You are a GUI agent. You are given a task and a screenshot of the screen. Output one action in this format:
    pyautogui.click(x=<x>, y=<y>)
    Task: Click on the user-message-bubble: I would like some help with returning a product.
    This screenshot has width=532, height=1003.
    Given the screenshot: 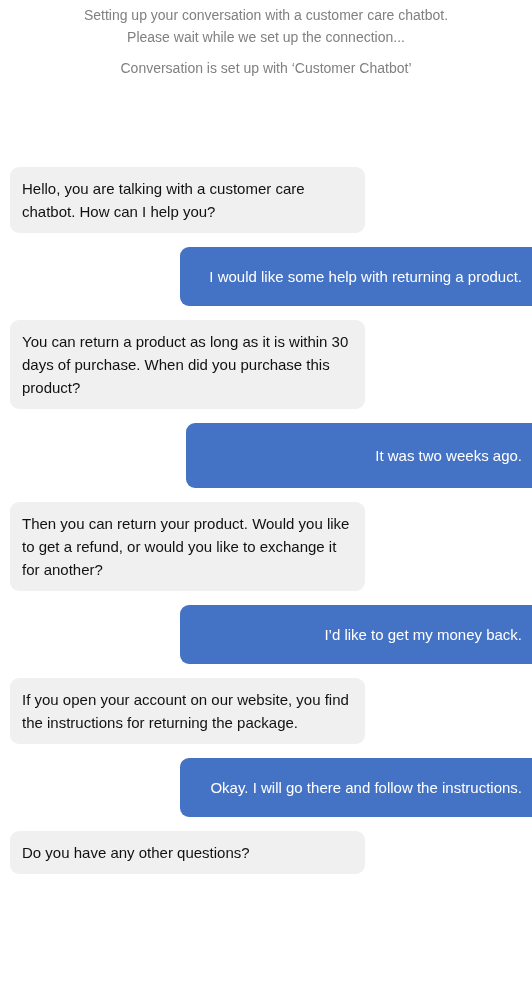 What is the action you would take?
    pyautogui.click(x=356, y=276)
    